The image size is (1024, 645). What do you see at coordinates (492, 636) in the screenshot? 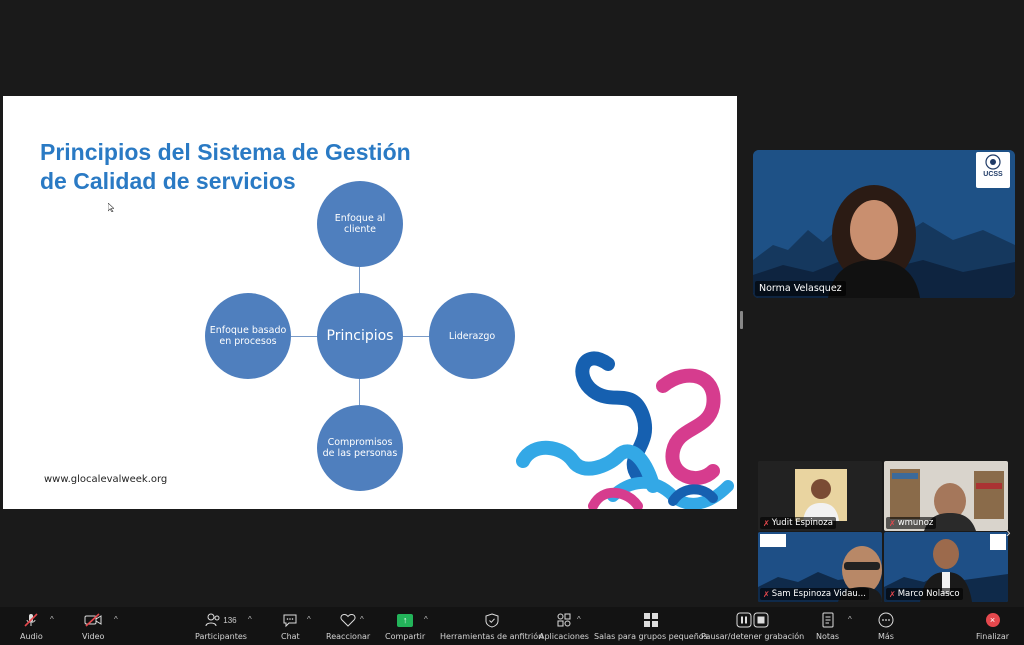
I see `host-tools-label: Herramientas de anfitrión` at bounding box center [492, 636].